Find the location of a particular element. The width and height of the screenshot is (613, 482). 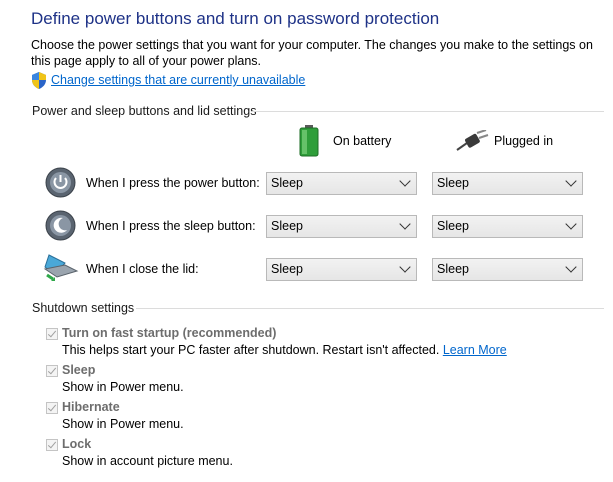

hibernate-option-description: Show in Power menu. is located at coordinates (123, 424).